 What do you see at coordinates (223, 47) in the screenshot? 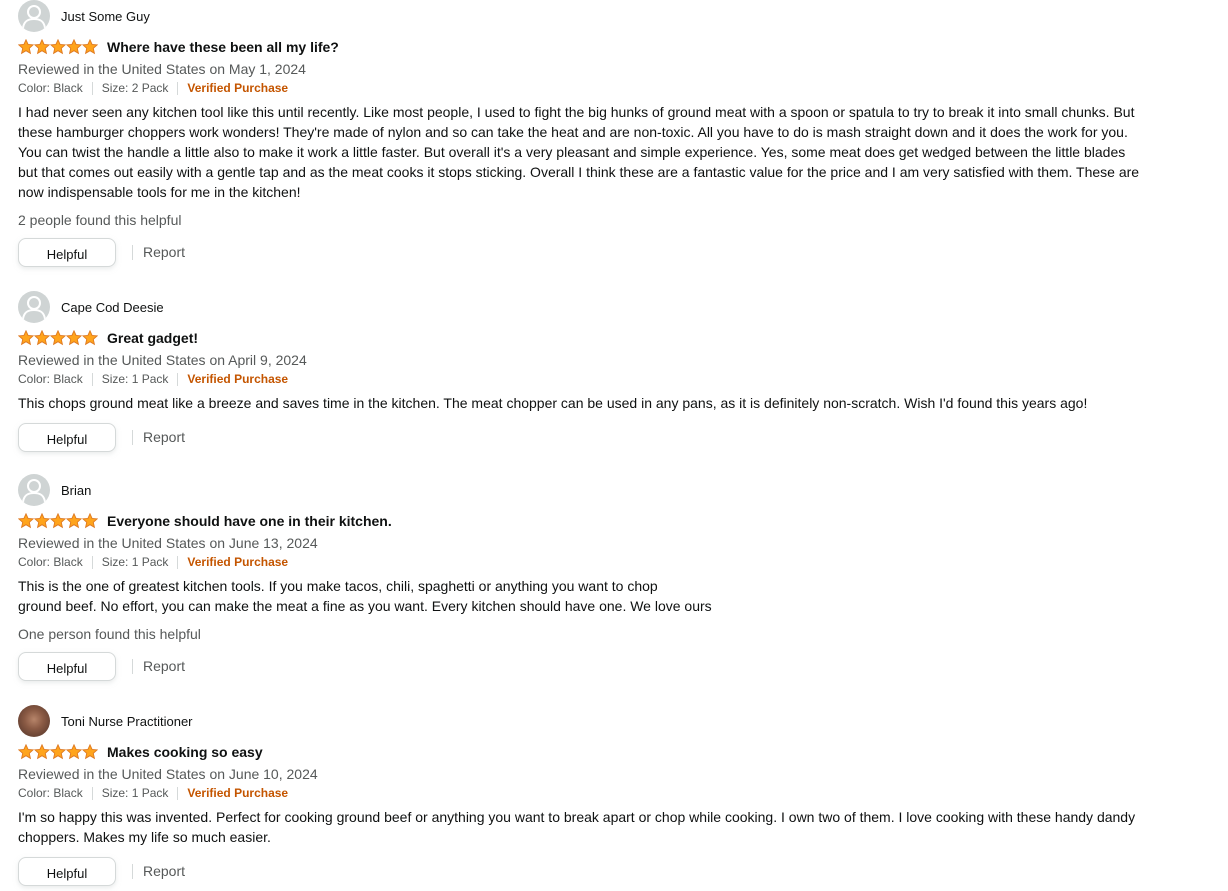
I see `review-title: Where have these been all my life?` at bounding box center [223, 47].